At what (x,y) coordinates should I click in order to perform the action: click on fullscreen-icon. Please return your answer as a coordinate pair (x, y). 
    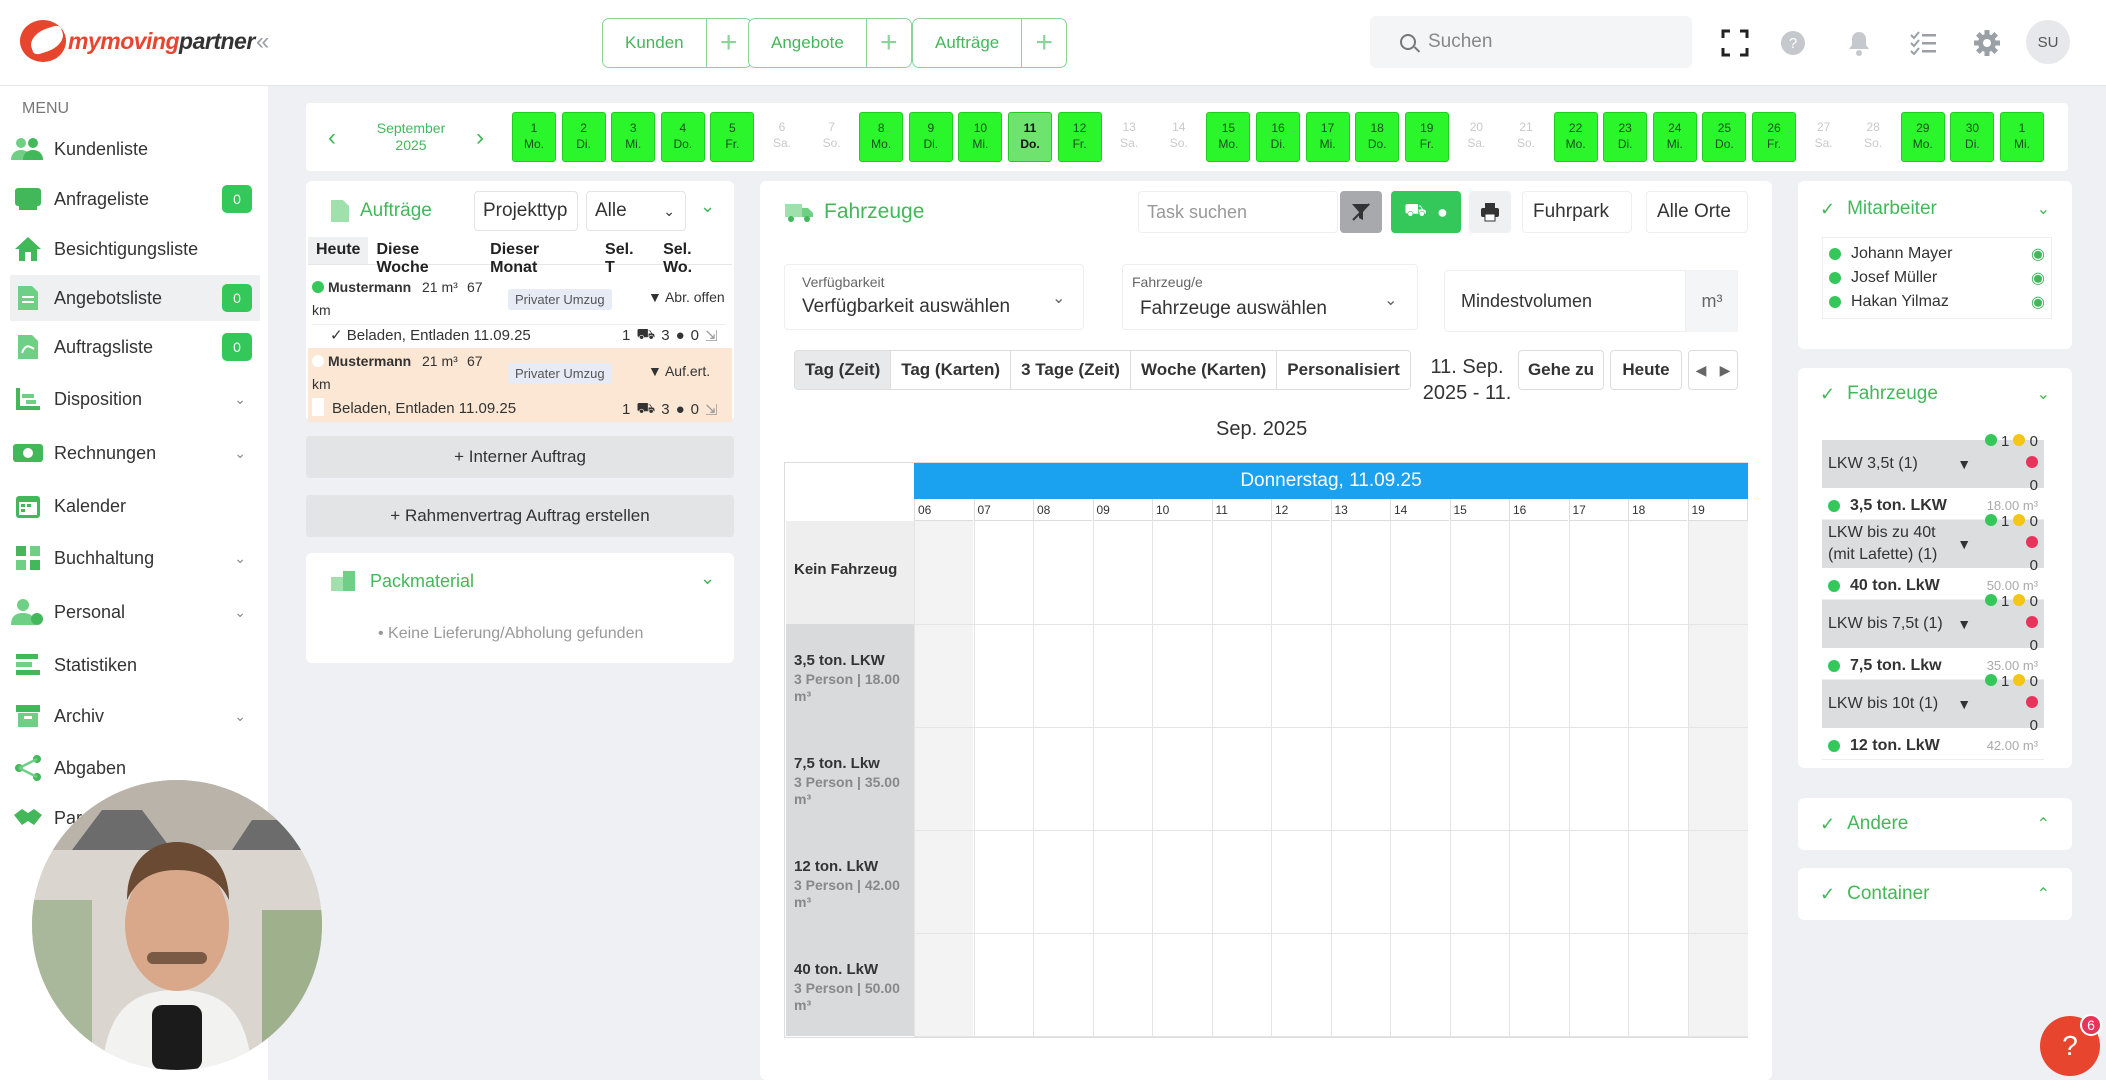
    Looking at the image, I should click on (1735, 43).